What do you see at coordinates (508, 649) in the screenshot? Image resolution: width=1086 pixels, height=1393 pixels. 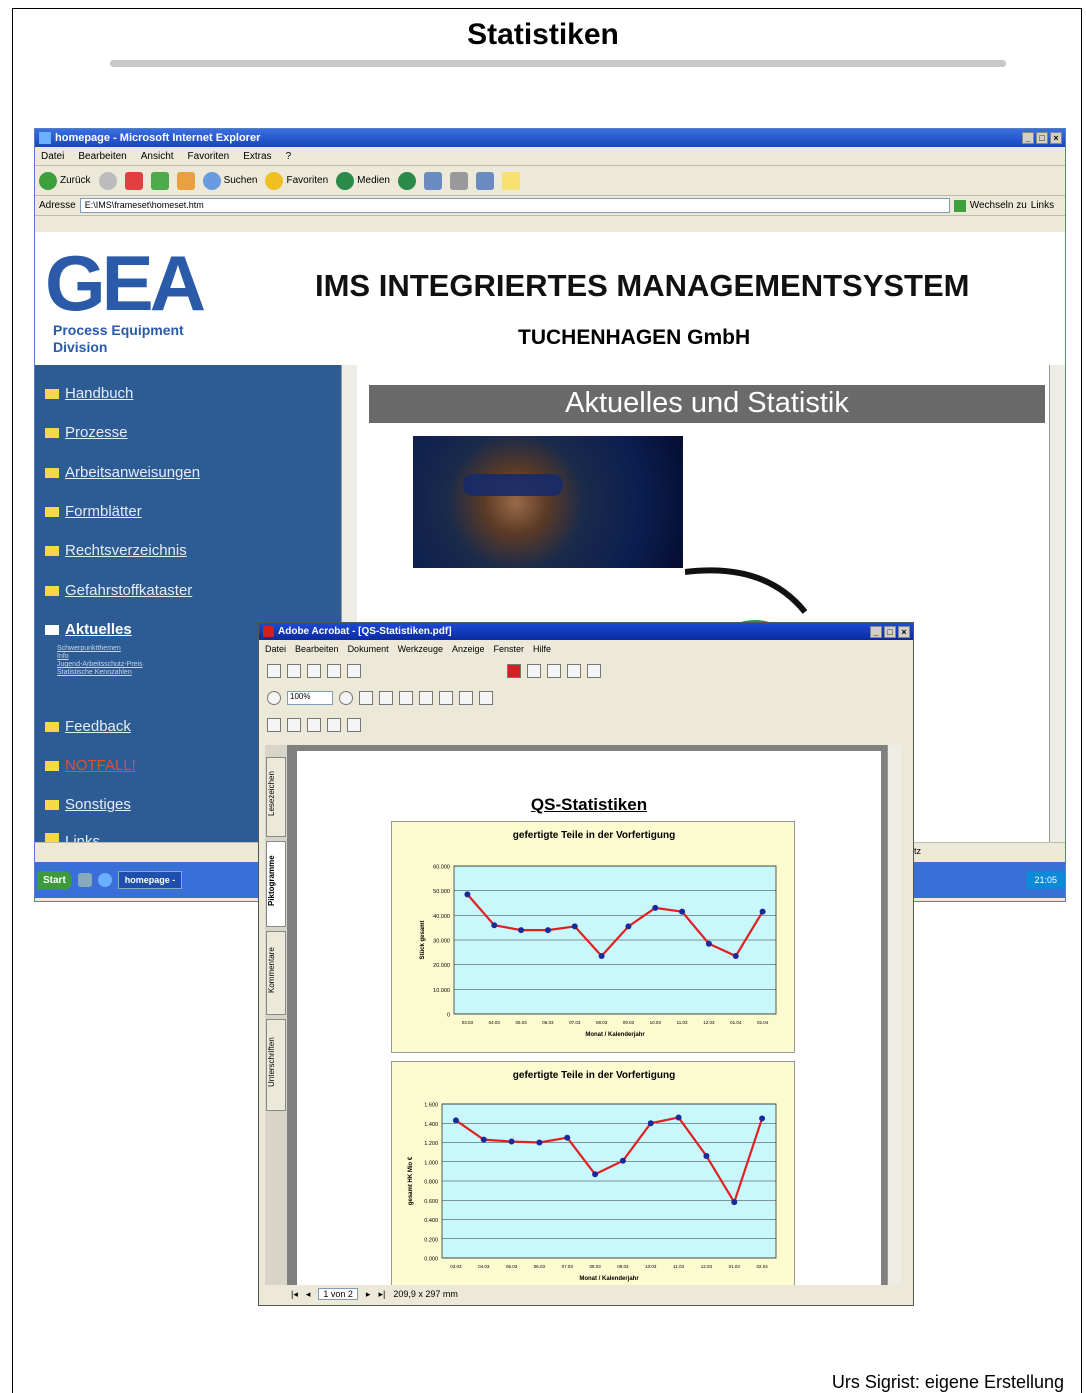 I see `acro-menu-fenster: Fenster` at bounding box center [508, 649].